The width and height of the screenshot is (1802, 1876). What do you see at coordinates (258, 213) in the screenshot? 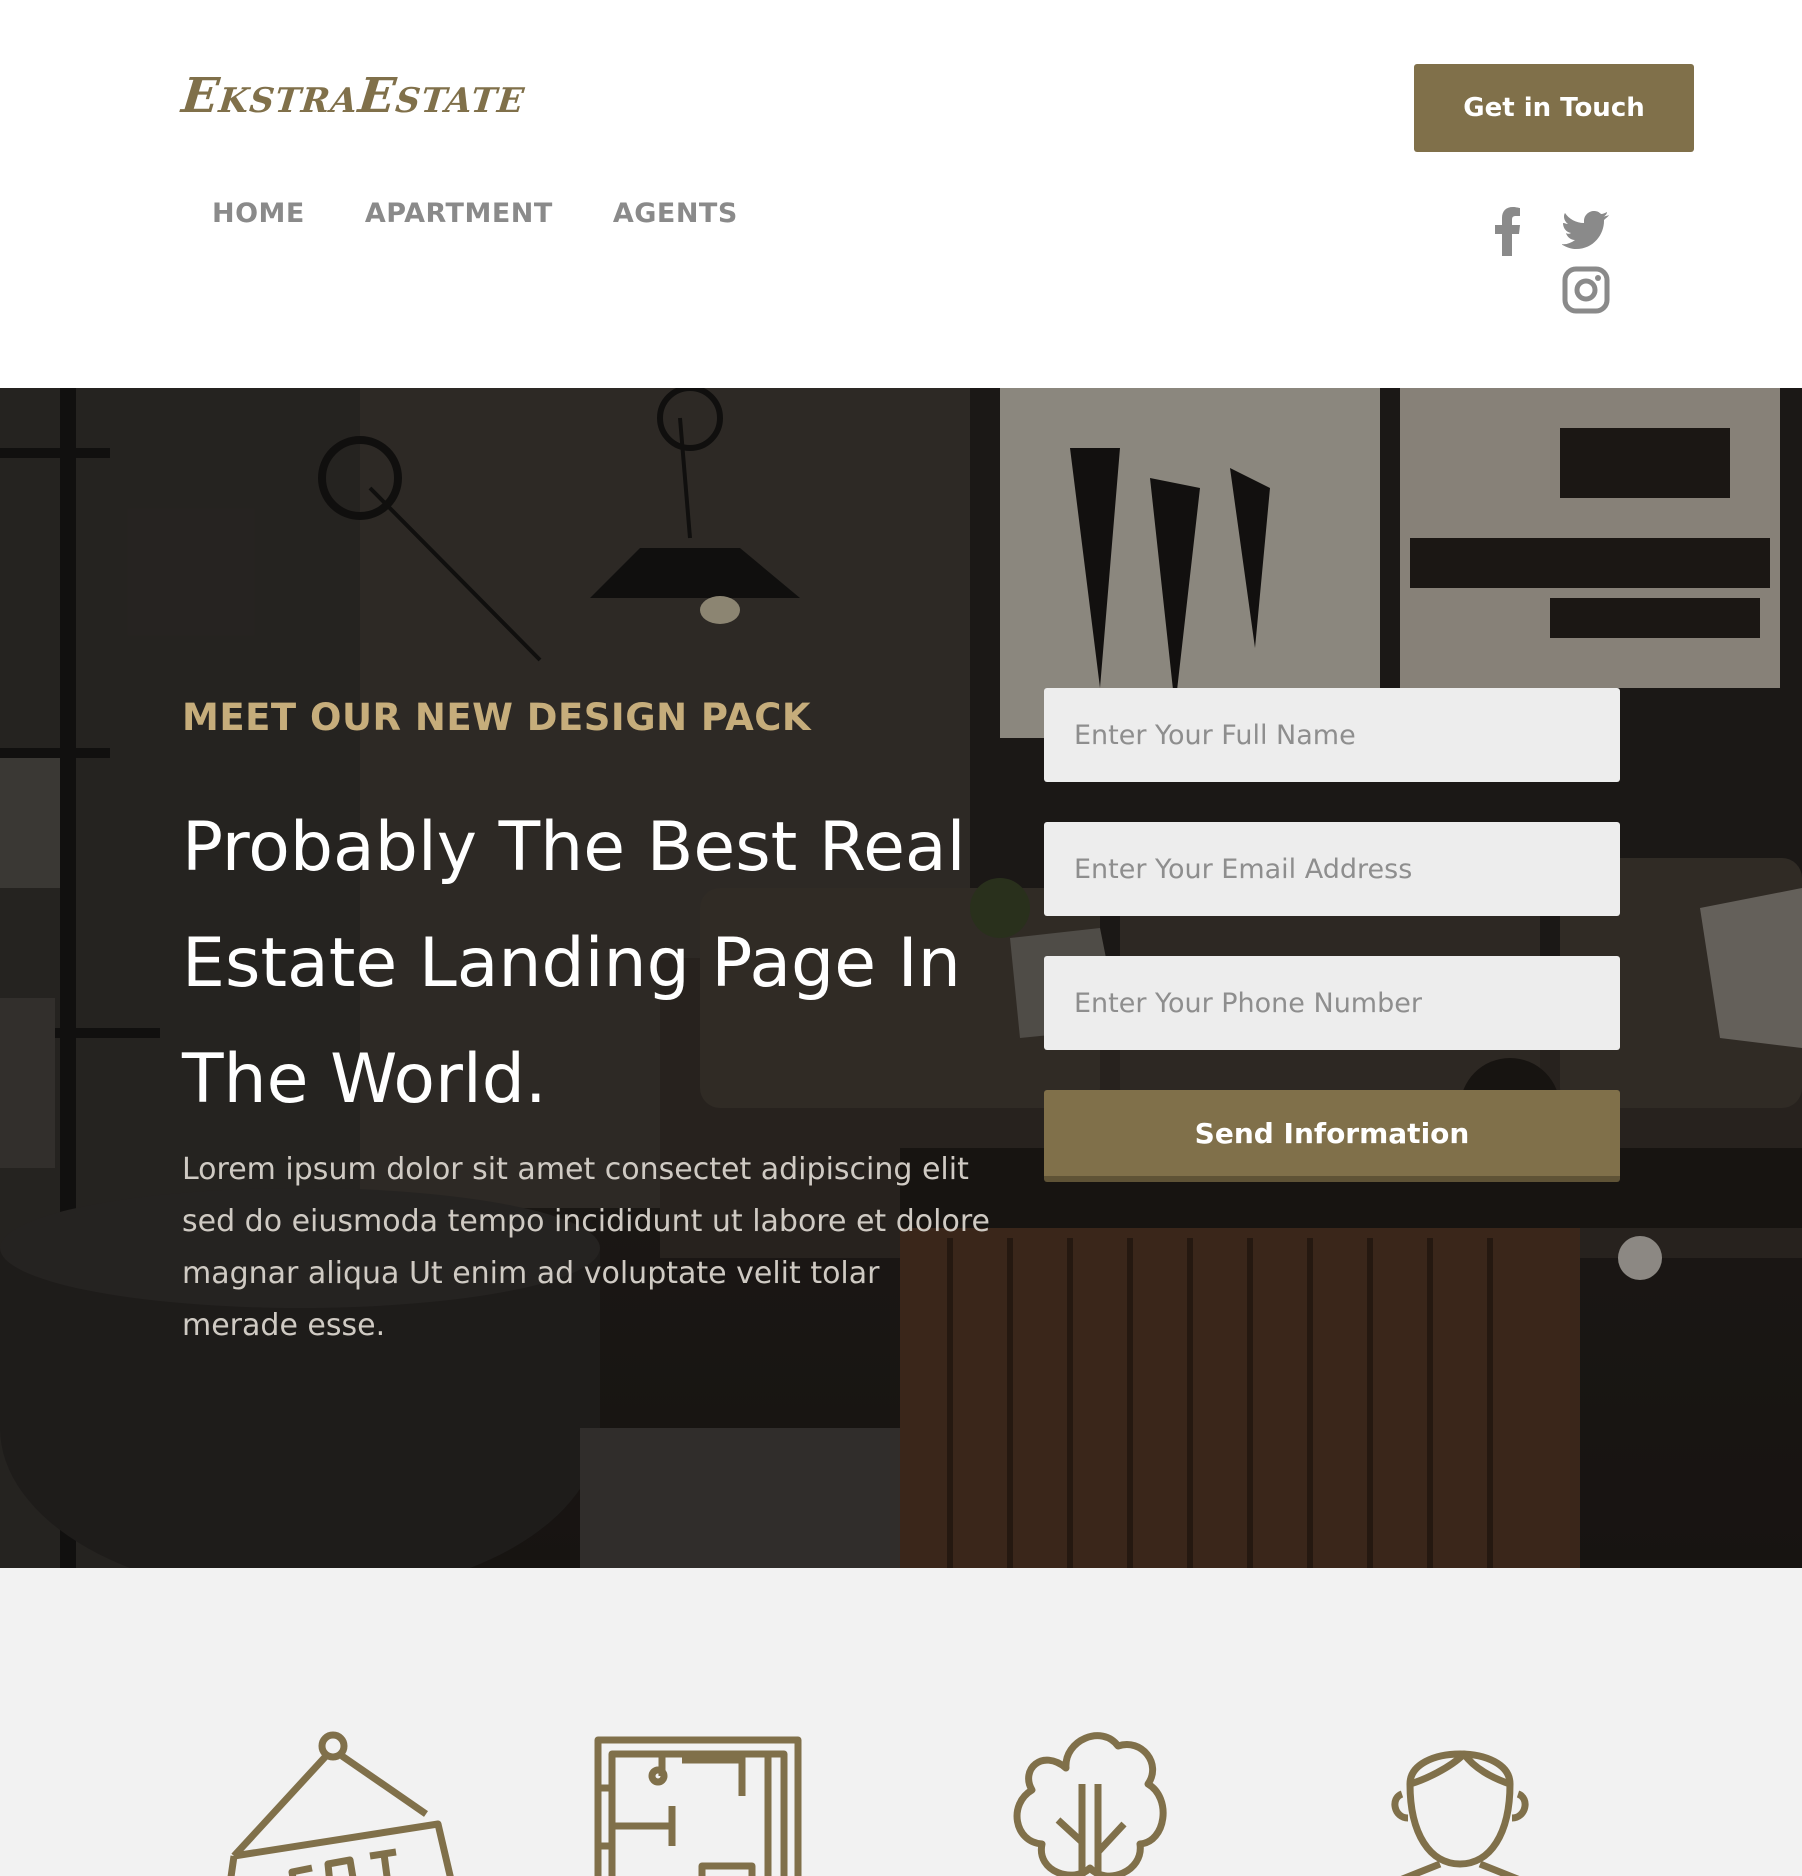
I see `nav-item-home: HOME` at bounding box center [258, 213].